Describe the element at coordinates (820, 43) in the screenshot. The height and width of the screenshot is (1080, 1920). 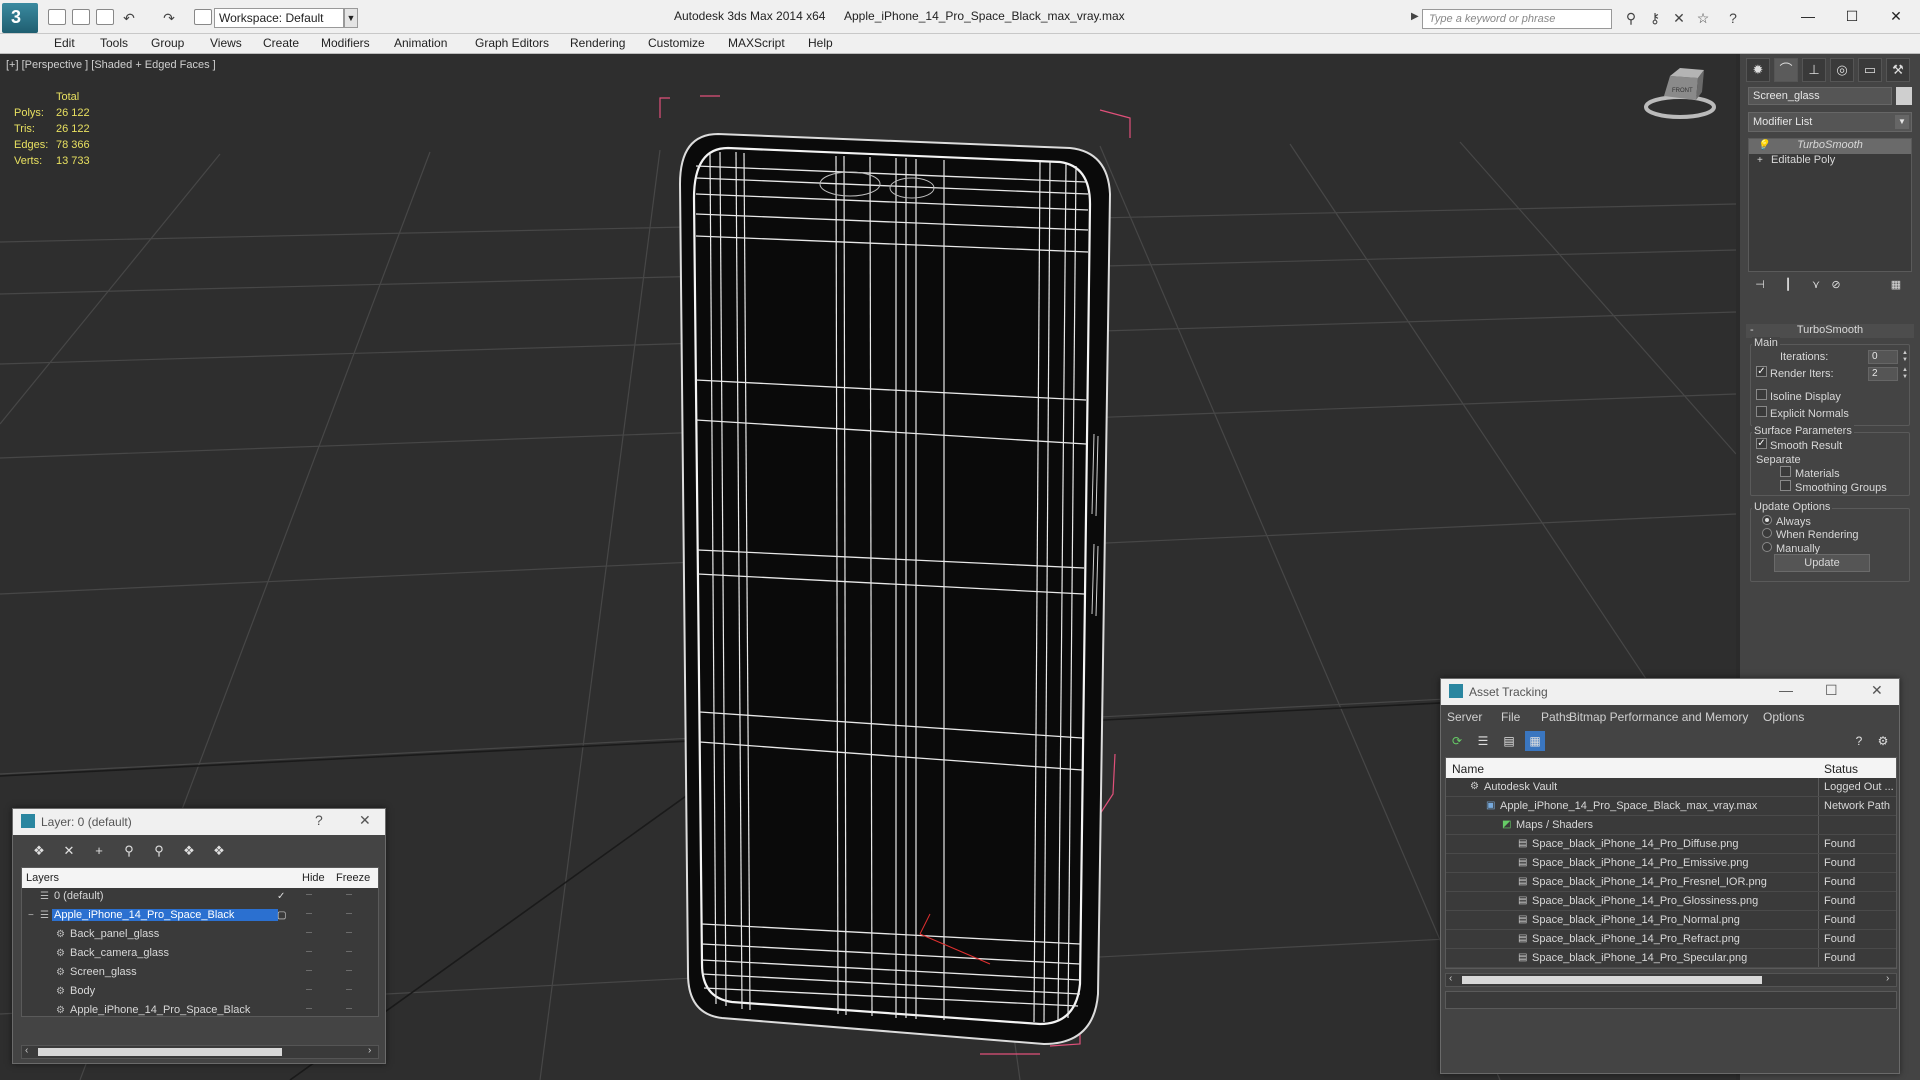
I see `menu-help: Help` at that location.